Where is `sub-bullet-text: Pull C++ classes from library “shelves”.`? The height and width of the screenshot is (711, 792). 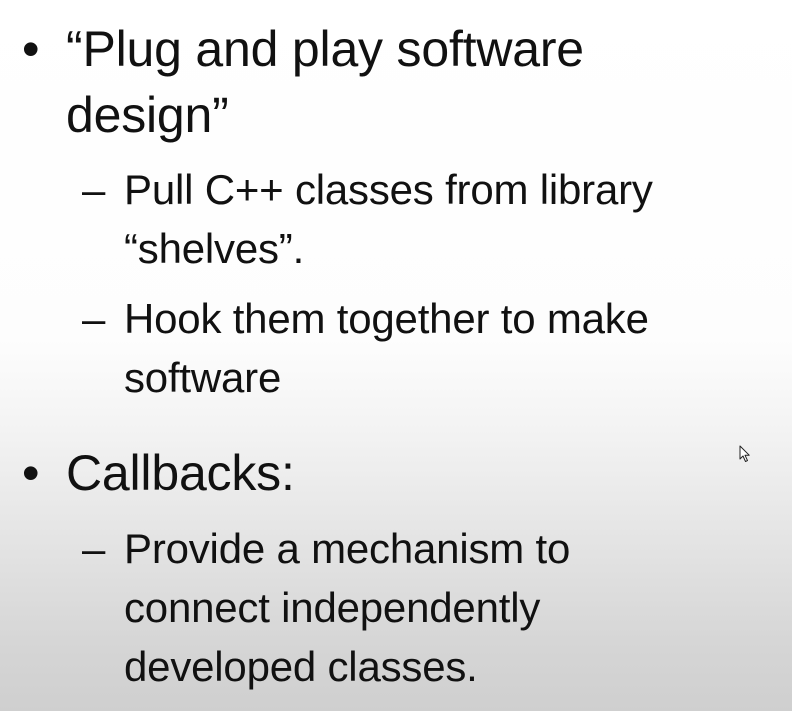
sub-bullet-text: Pull C++ classes from library “shelves”. is located at coordinates (388, 219).